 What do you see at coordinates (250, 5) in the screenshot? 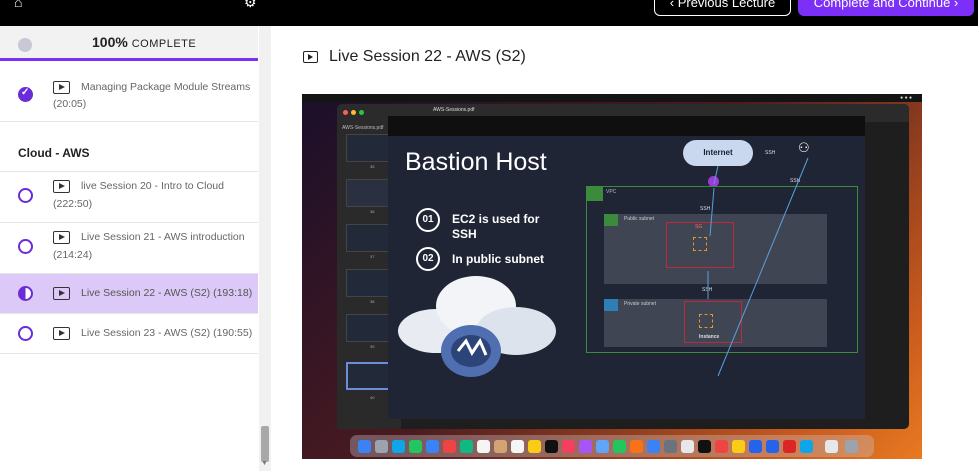
I see `gear-icon: ⚙` at bounding box center [250, 5].